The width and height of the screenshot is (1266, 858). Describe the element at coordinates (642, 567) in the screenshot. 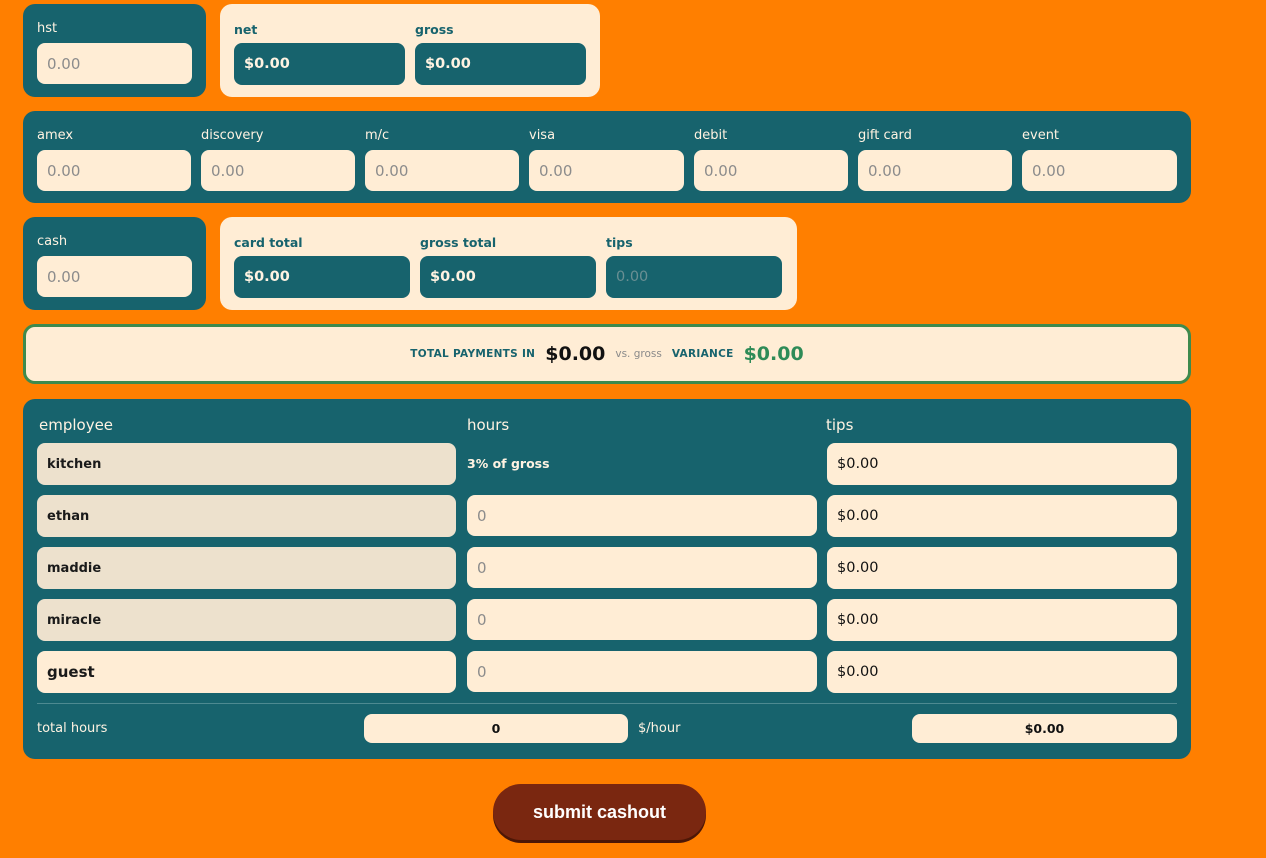

I see `hours-input-maddie` at that location.